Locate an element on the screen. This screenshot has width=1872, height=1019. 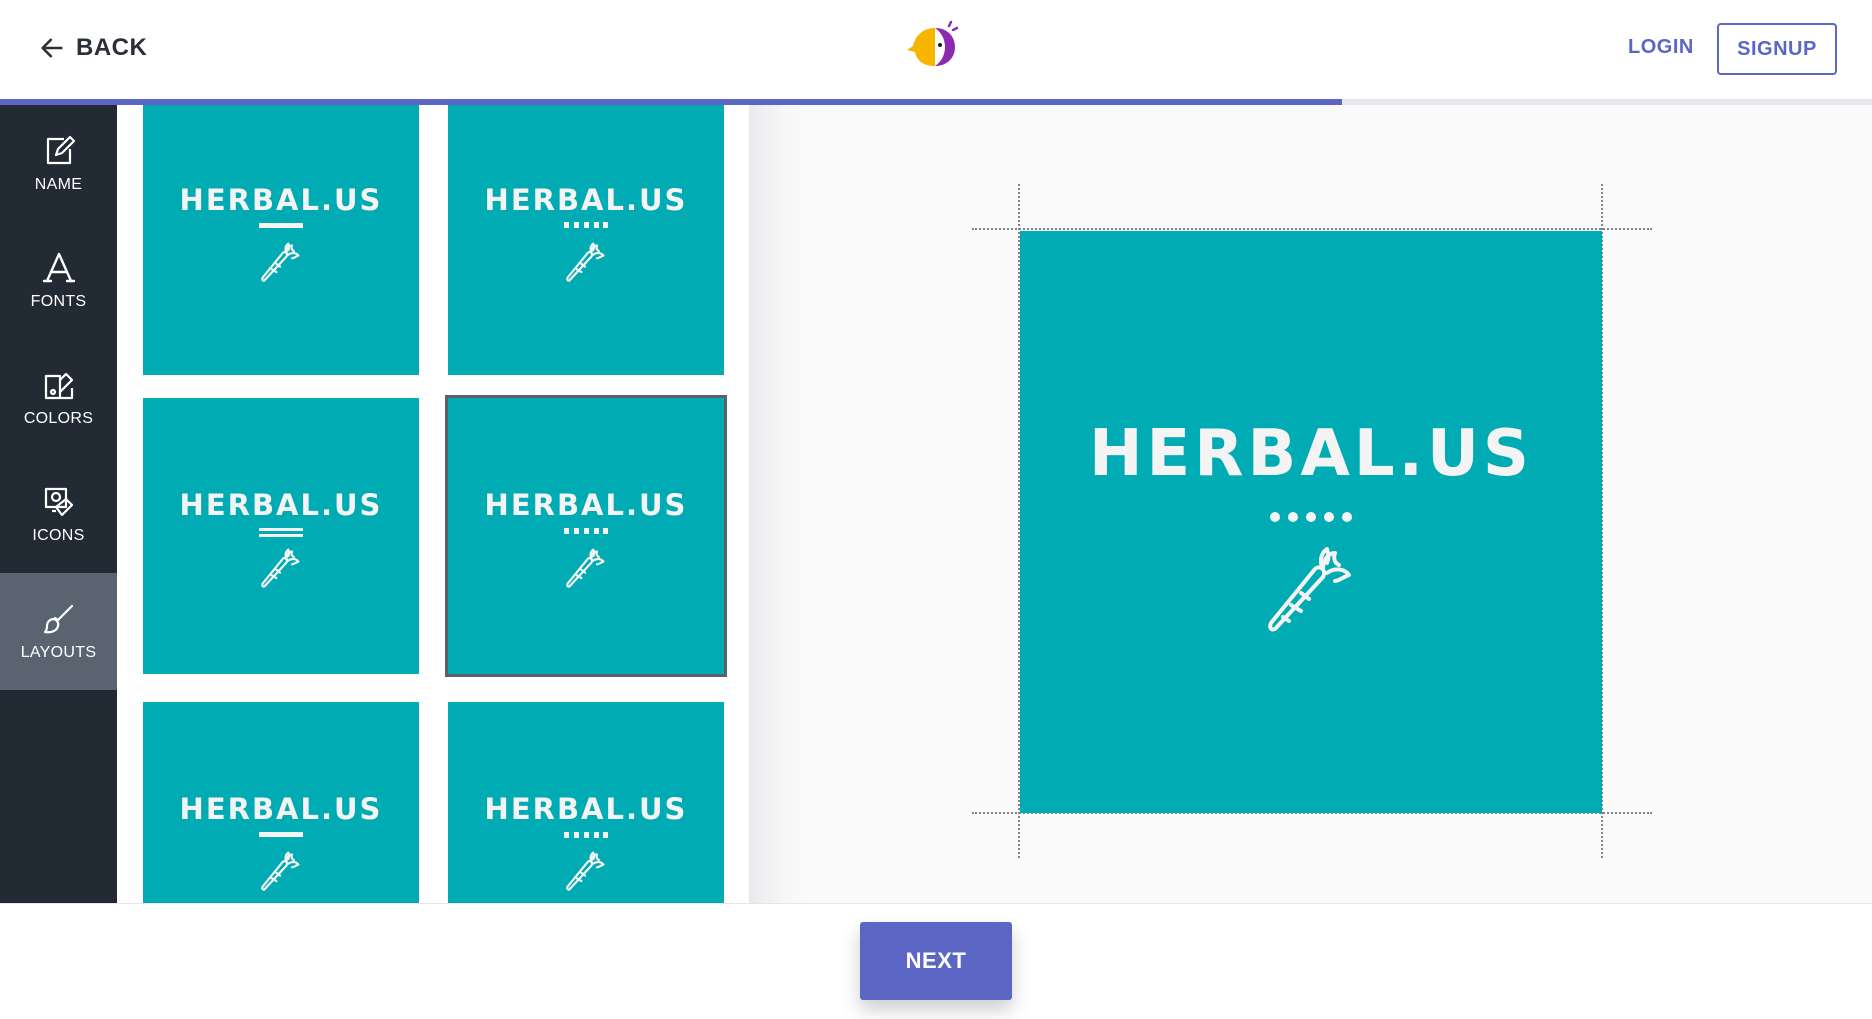
sidebar-item-colors: COLORS is located at coordinates (58, 397).